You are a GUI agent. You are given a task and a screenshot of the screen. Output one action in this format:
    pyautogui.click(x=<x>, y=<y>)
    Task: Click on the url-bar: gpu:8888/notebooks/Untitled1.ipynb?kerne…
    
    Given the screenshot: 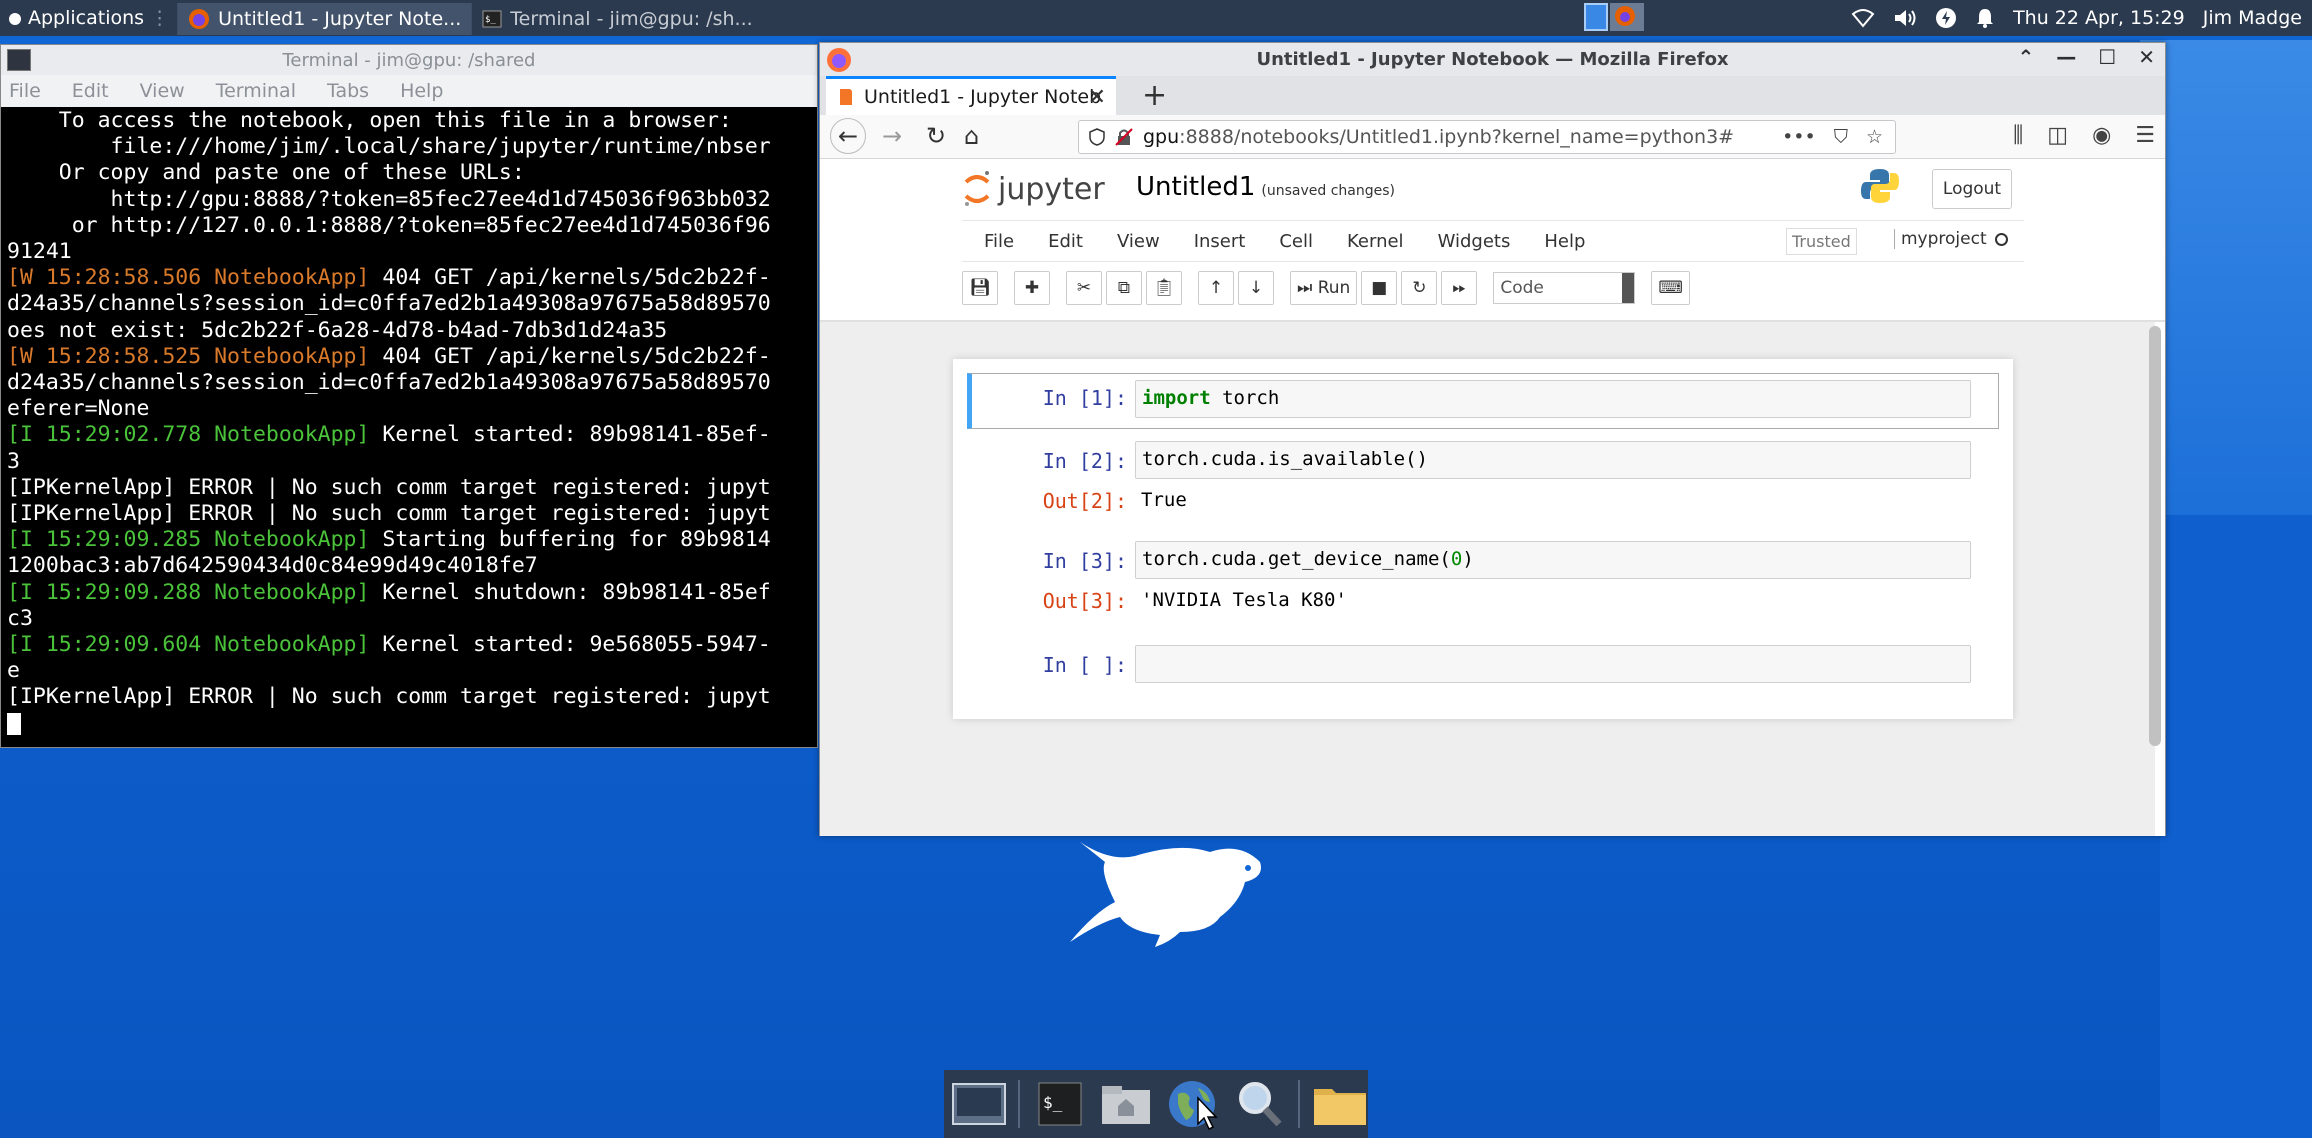 What is the action you would take?
    pyautogui.click(x=1487, y=137)
    